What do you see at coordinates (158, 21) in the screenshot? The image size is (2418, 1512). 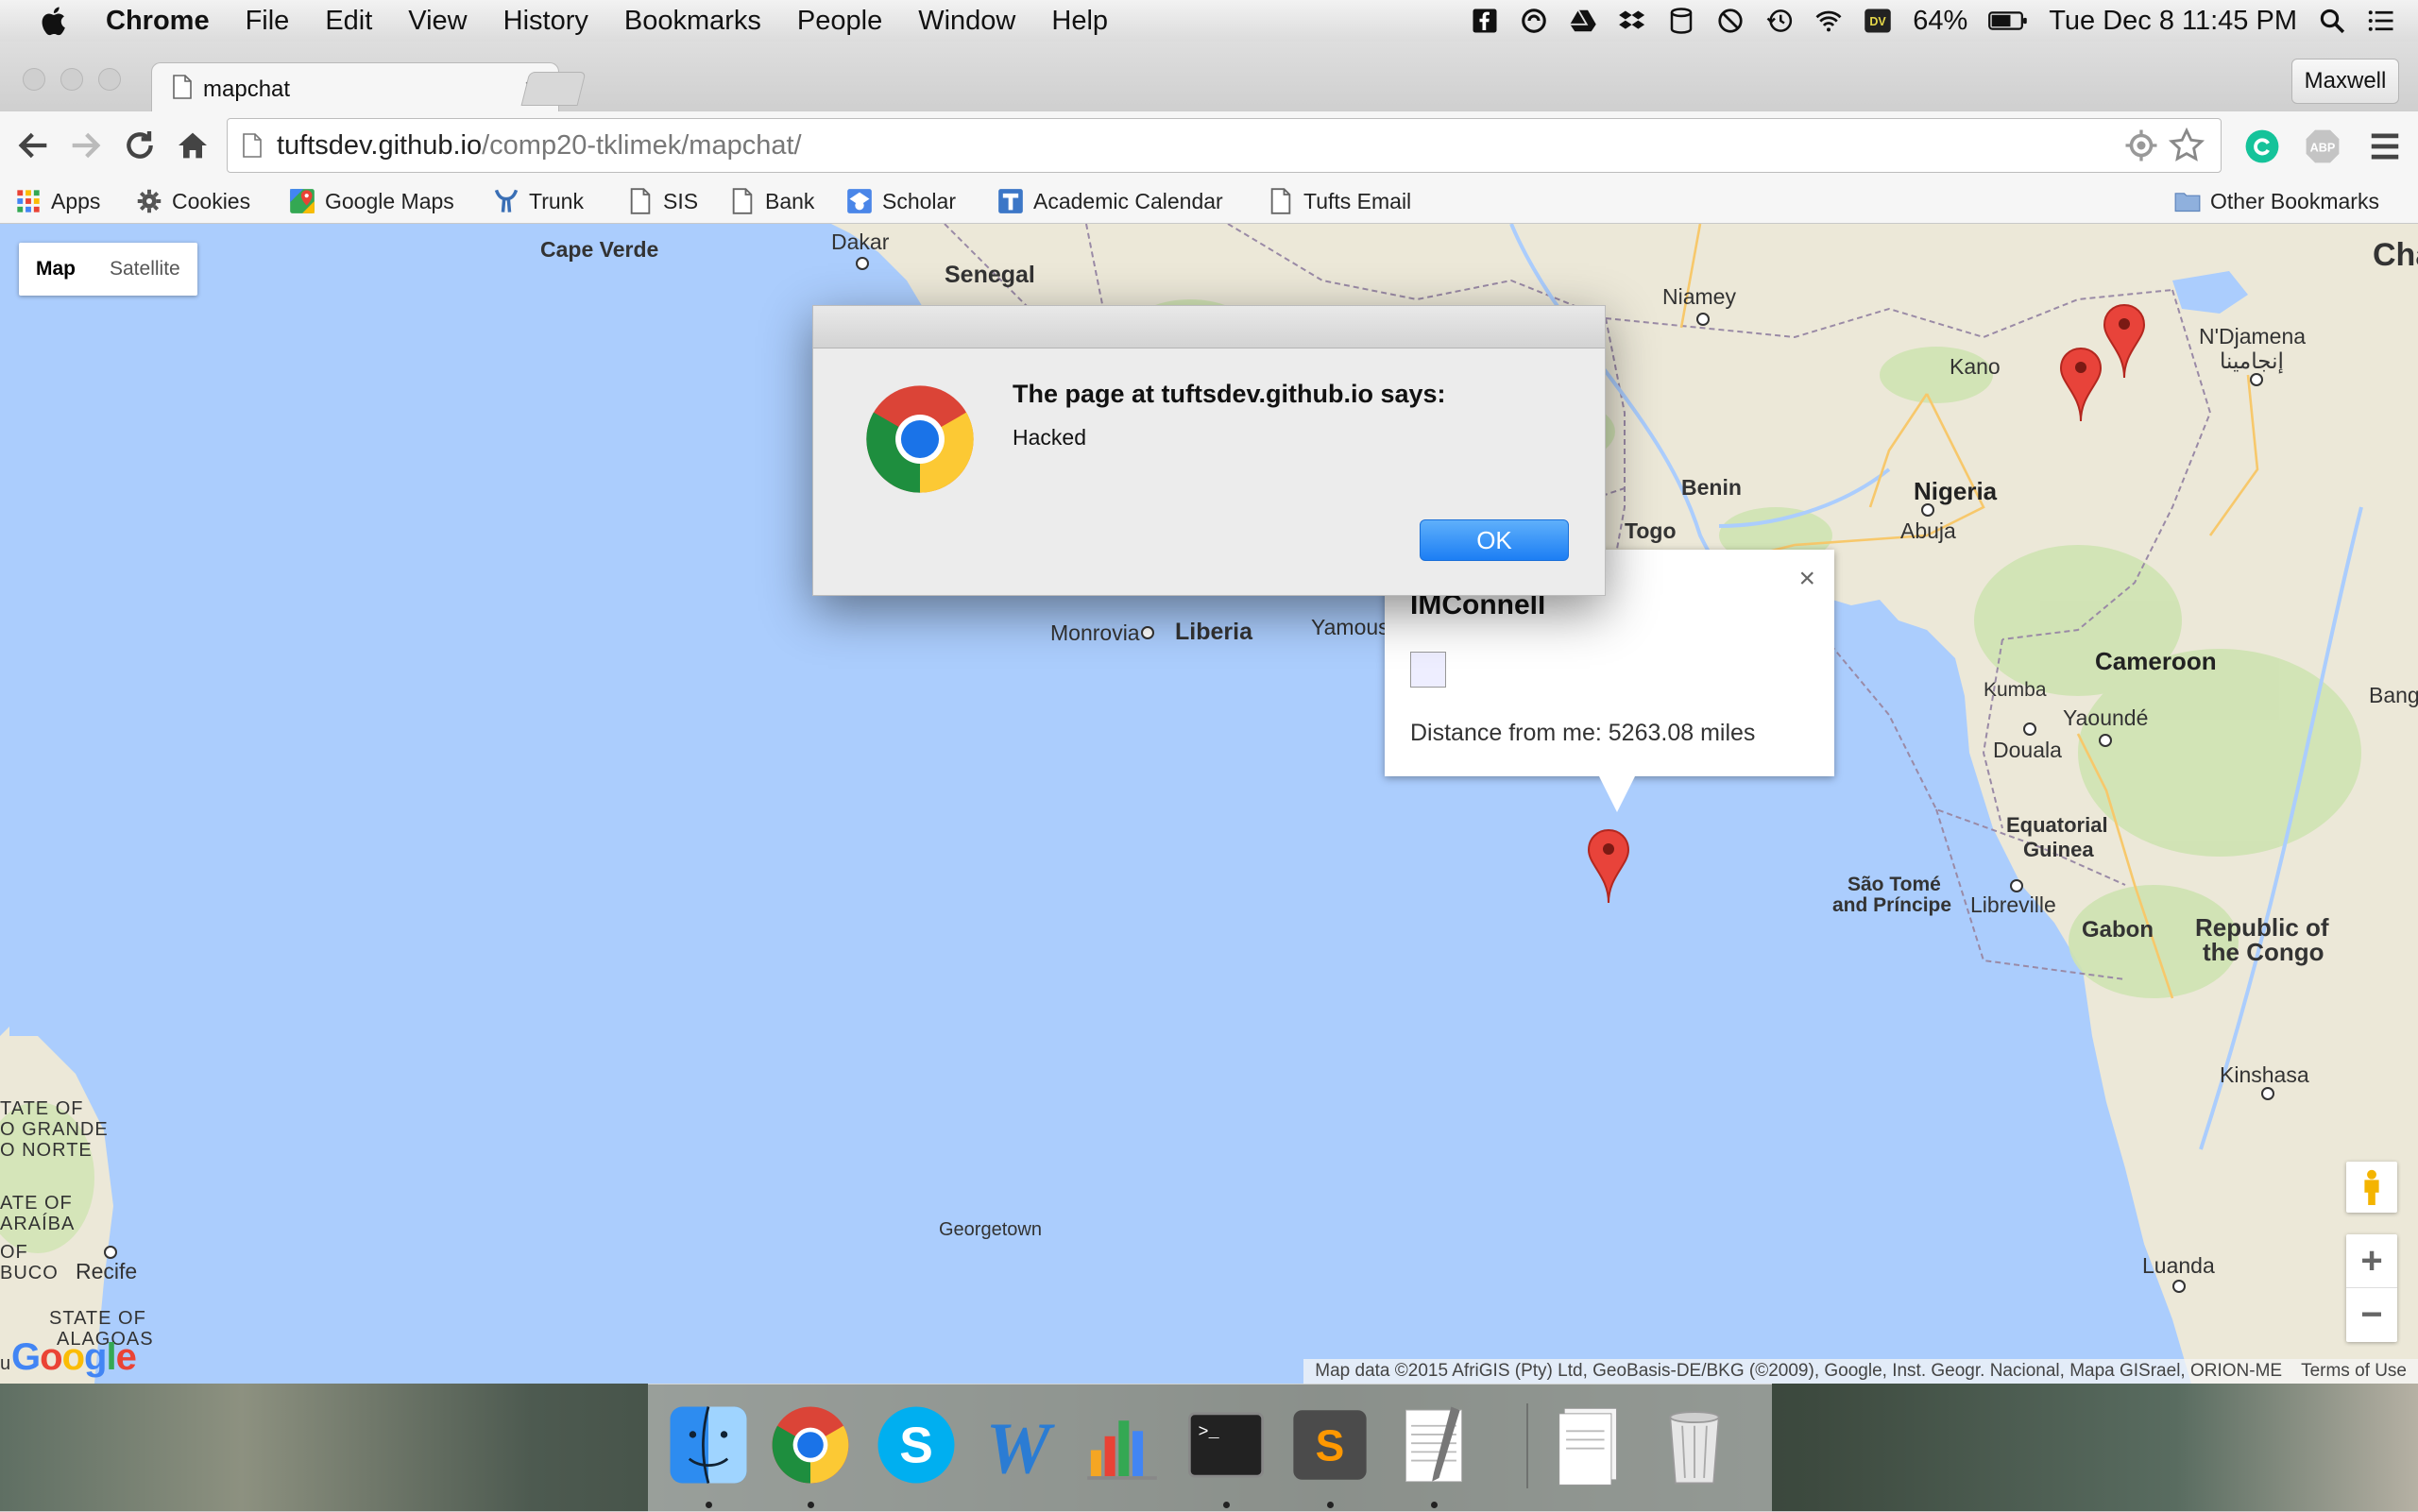 I see `menu-app-name: Chrome` at bounding box center [158, 21].